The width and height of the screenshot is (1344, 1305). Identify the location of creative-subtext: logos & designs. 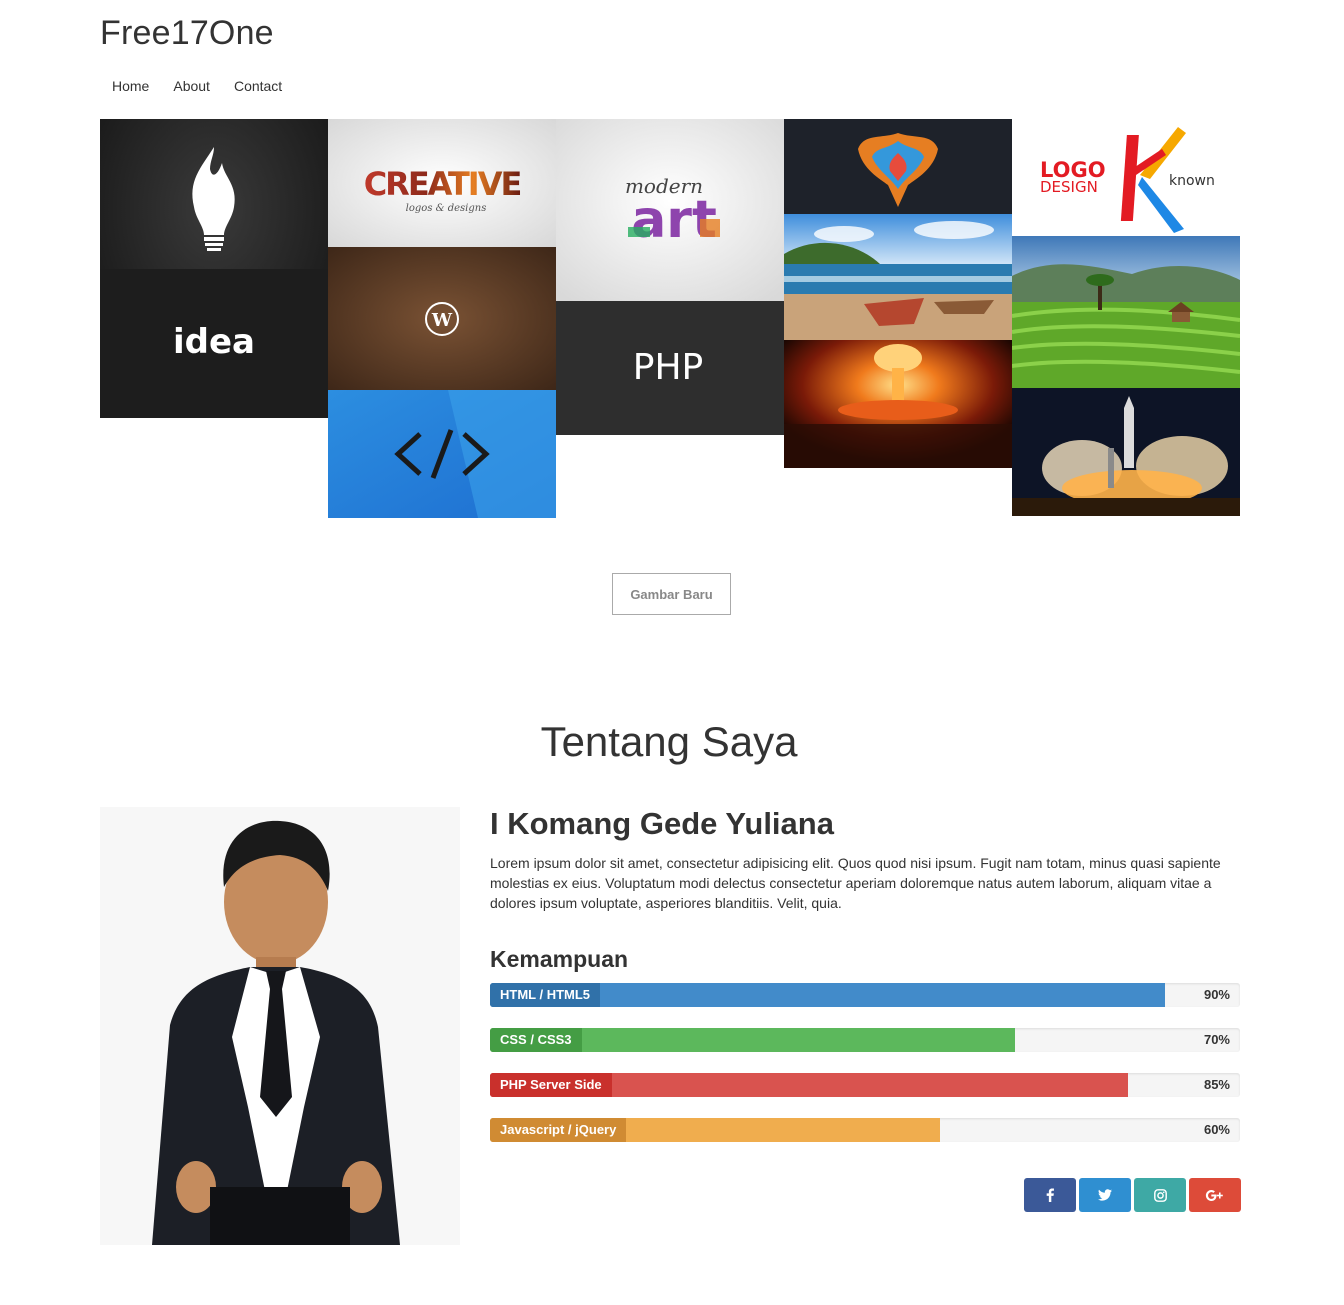
(446, 208).